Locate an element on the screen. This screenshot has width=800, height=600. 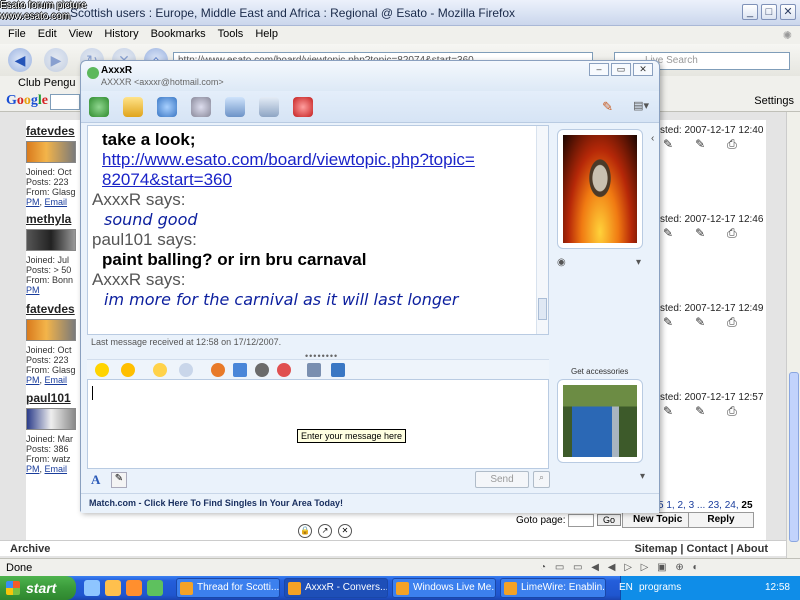
paint-brush-icon: ✎ is located at coordinates (607, 107).